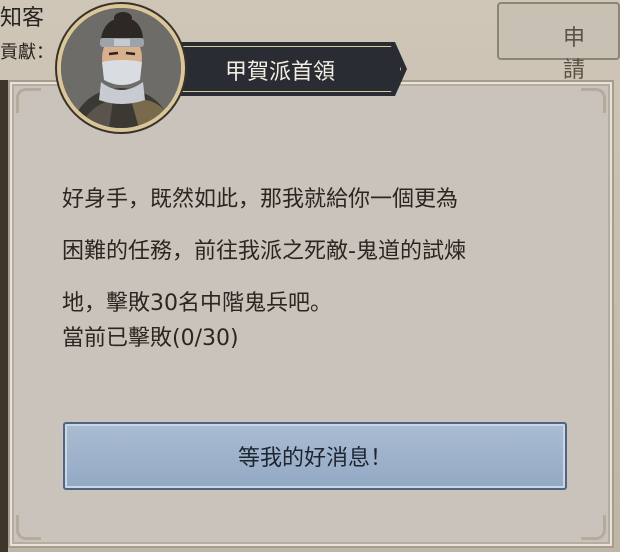  What do you see at coordinates (558, 42) in the screenshot?
I see `background-apply-button: 申 請` at bounding box center [558, 42].